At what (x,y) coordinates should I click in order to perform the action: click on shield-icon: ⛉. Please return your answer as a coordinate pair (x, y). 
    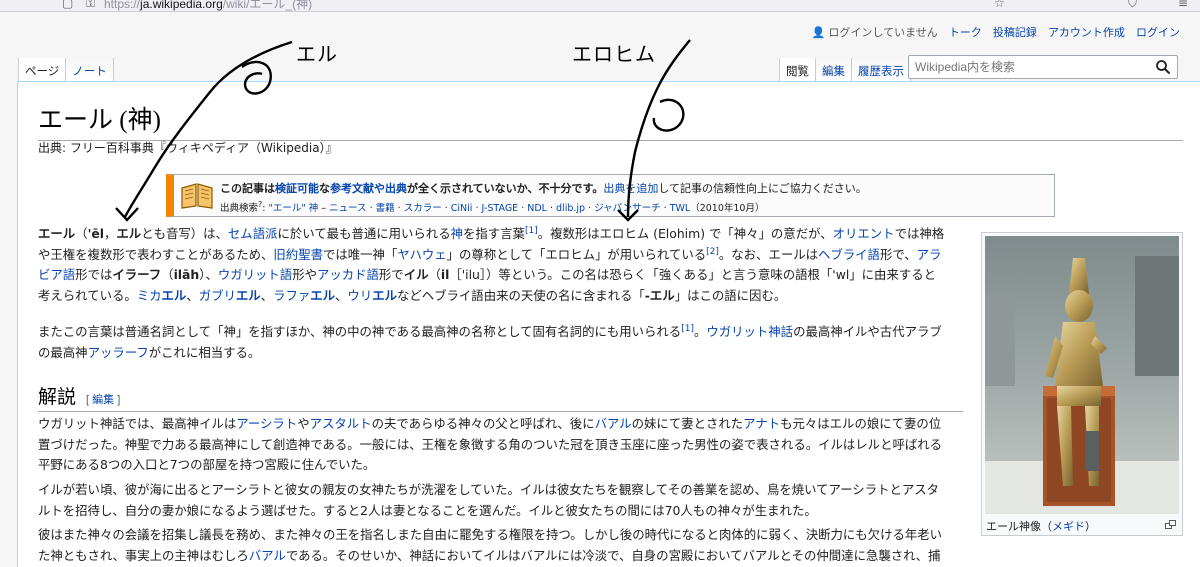
    Looking at the image, I should click on (1132, 5).